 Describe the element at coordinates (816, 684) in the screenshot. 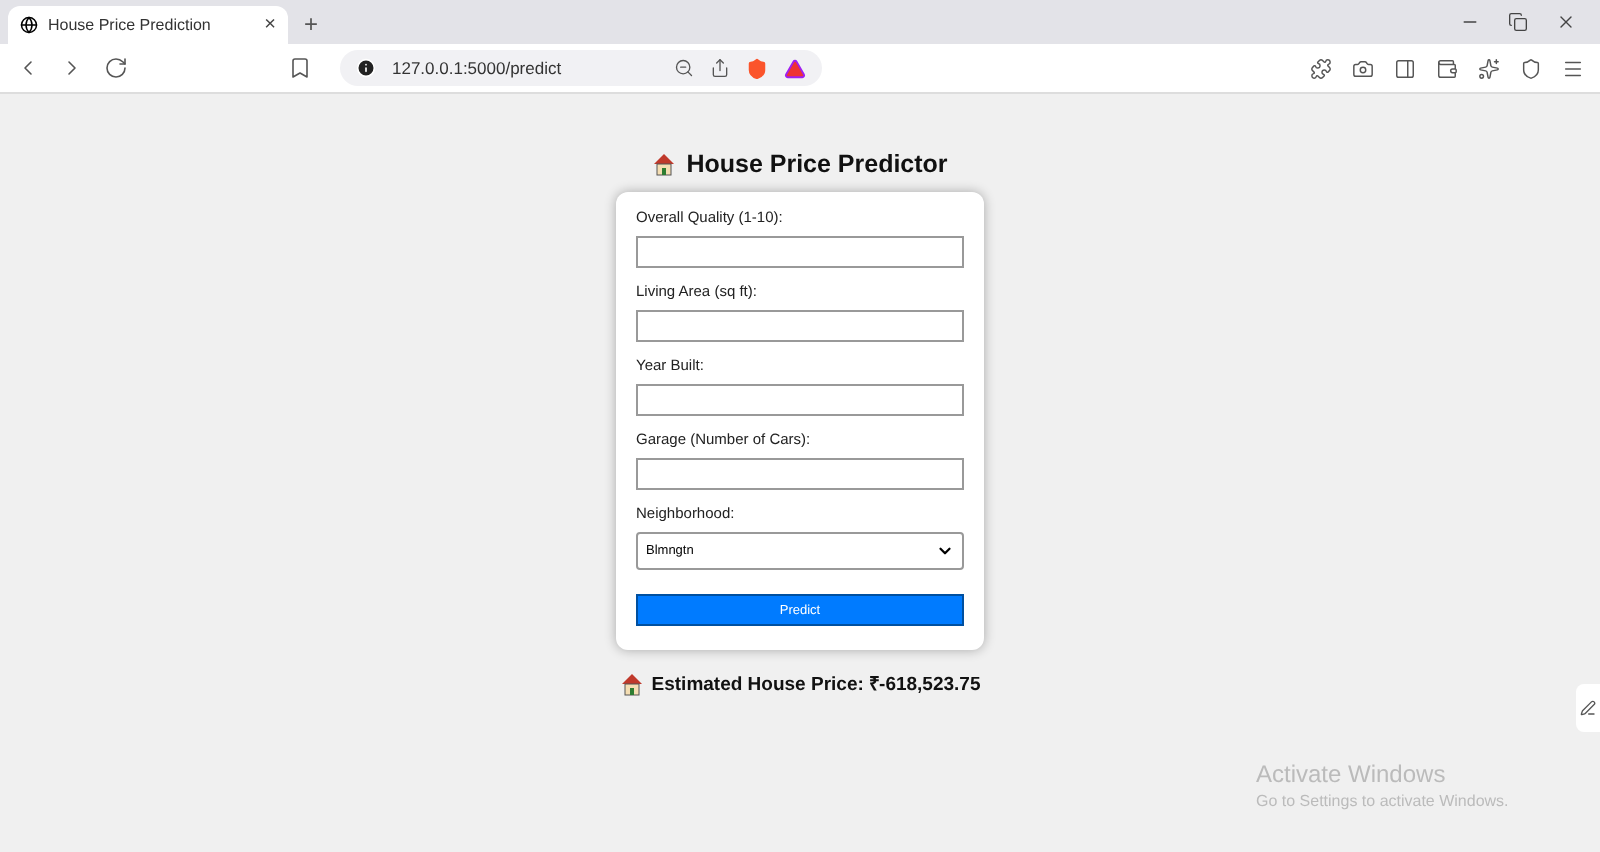

I see `result-text: Estimated House Price: ₹-618,523.75` at that location.